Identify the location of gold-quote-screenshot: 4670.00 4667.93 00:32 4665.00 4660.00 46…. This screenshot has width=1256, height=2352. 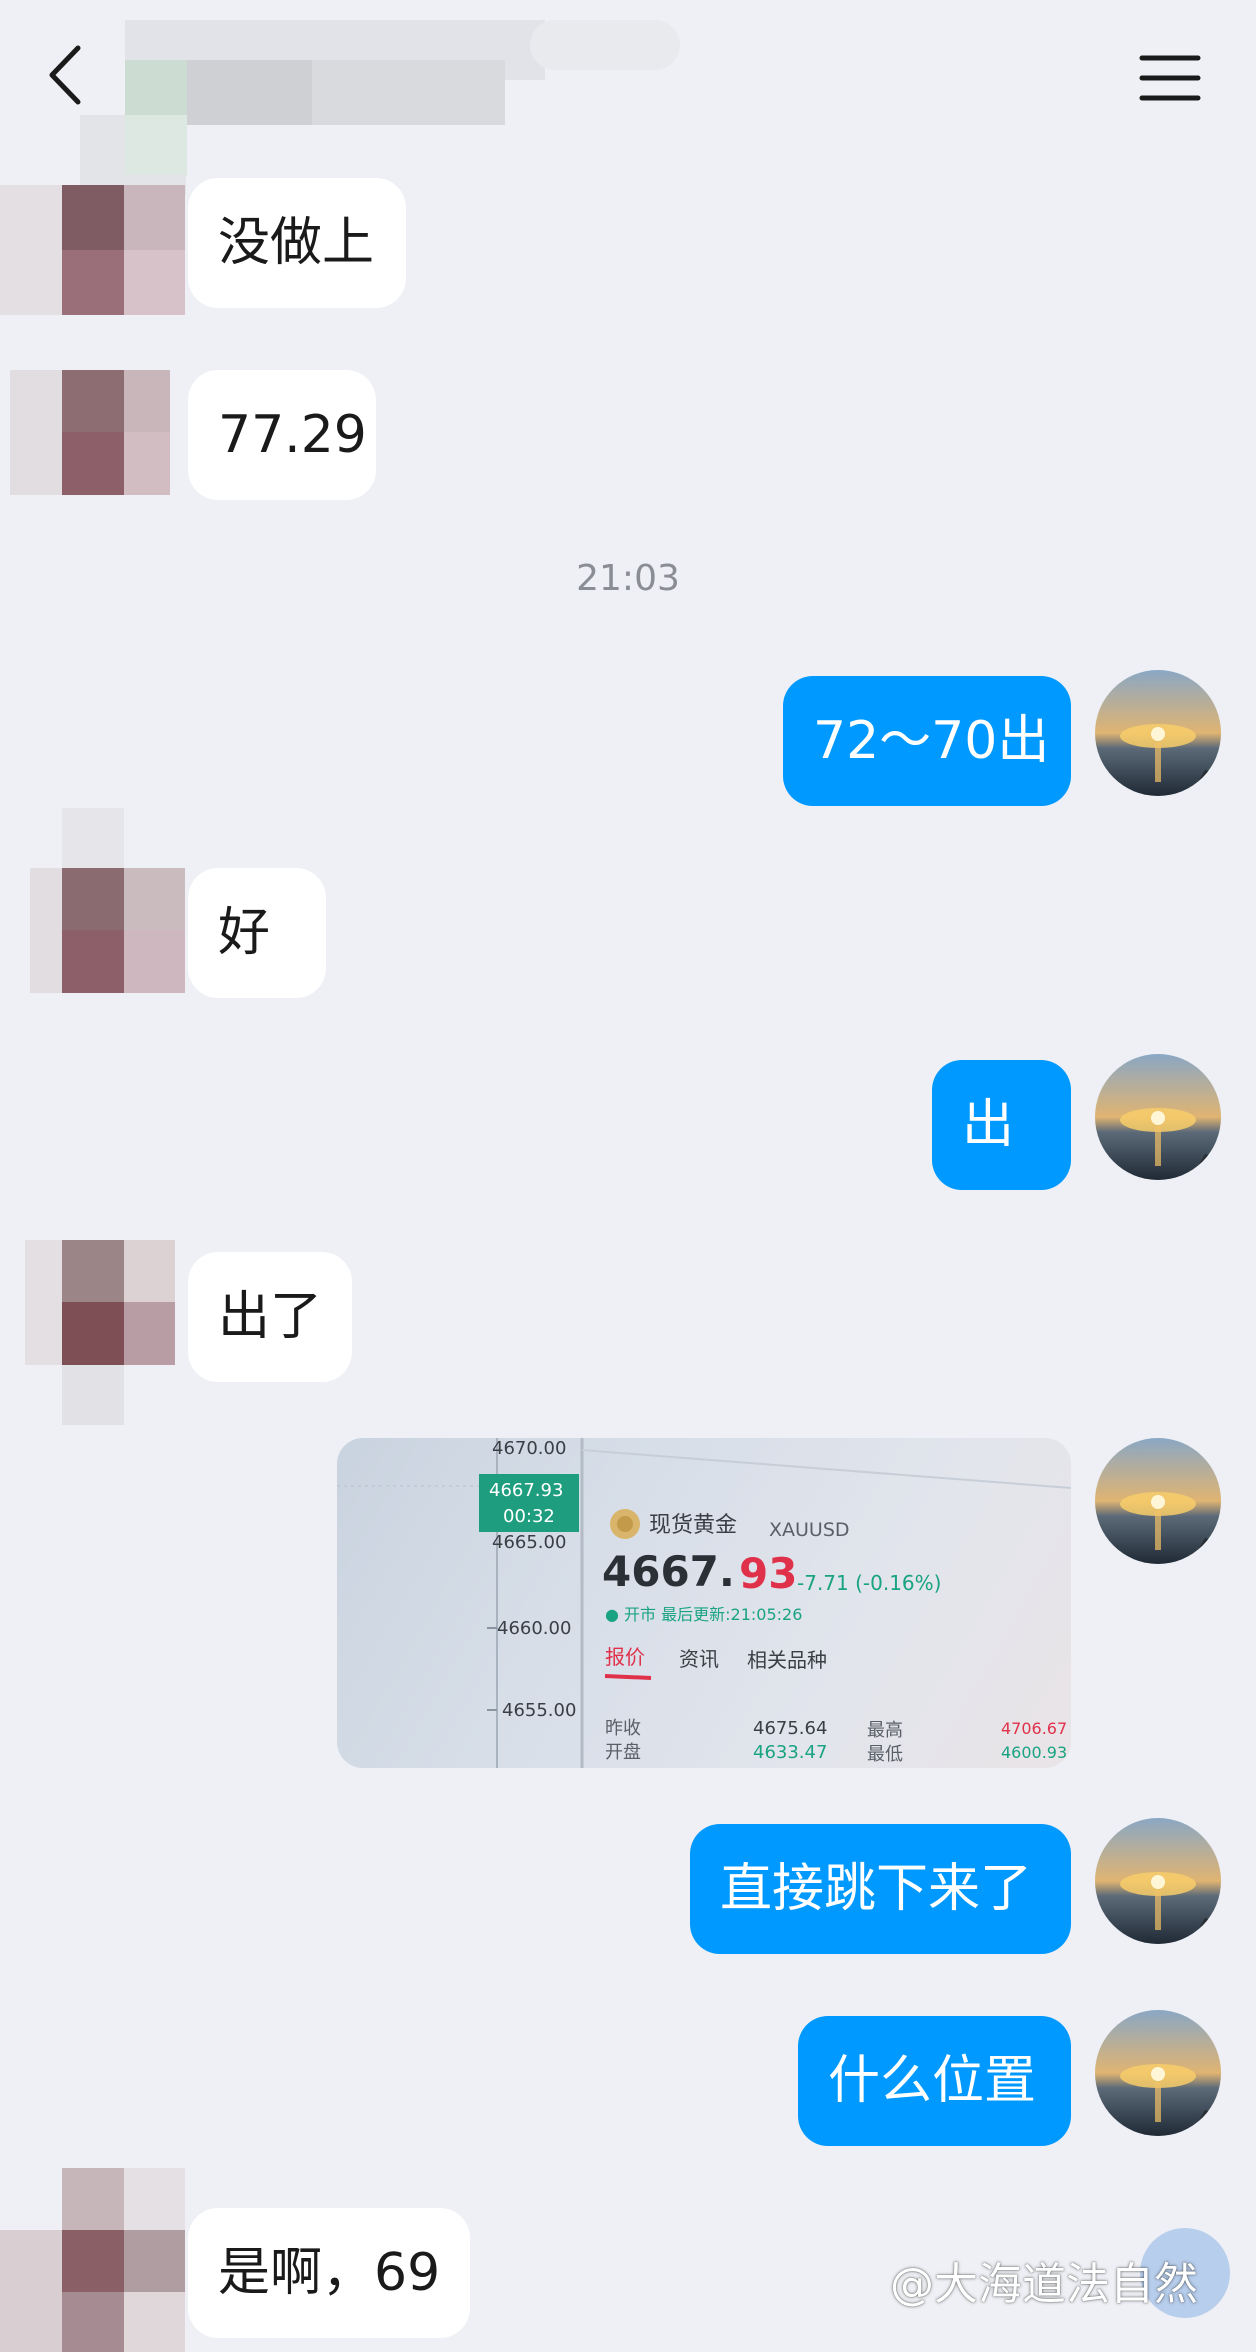
(704, 1603).